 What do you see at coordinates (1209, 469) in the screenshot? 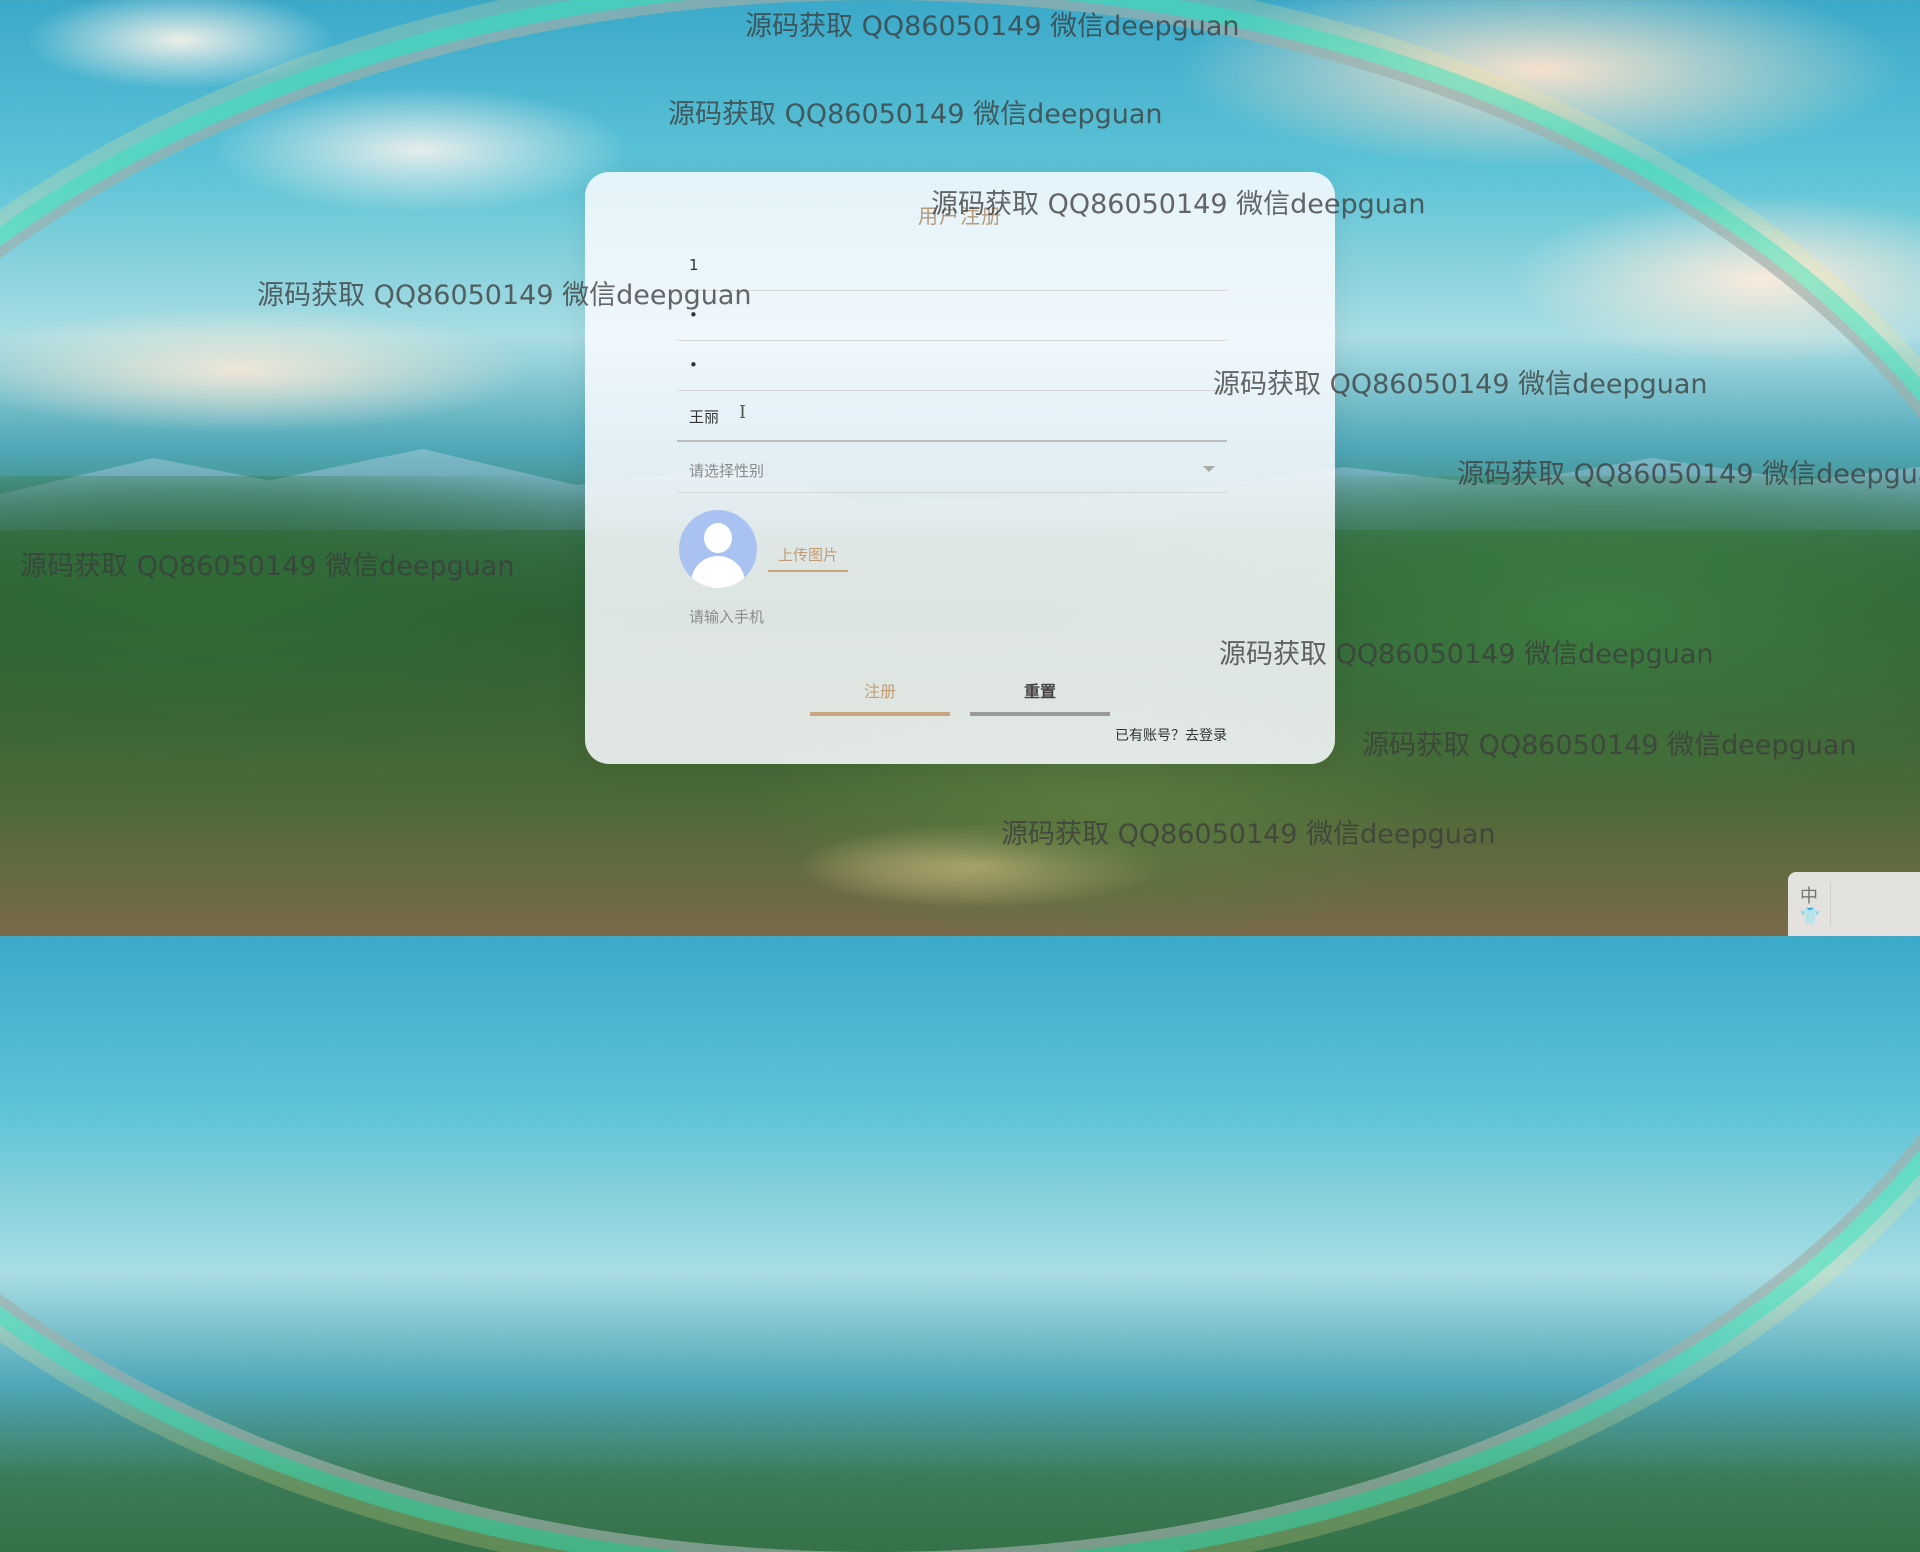
I see `chevron-down-icon` at bounding box center [1209, 469].